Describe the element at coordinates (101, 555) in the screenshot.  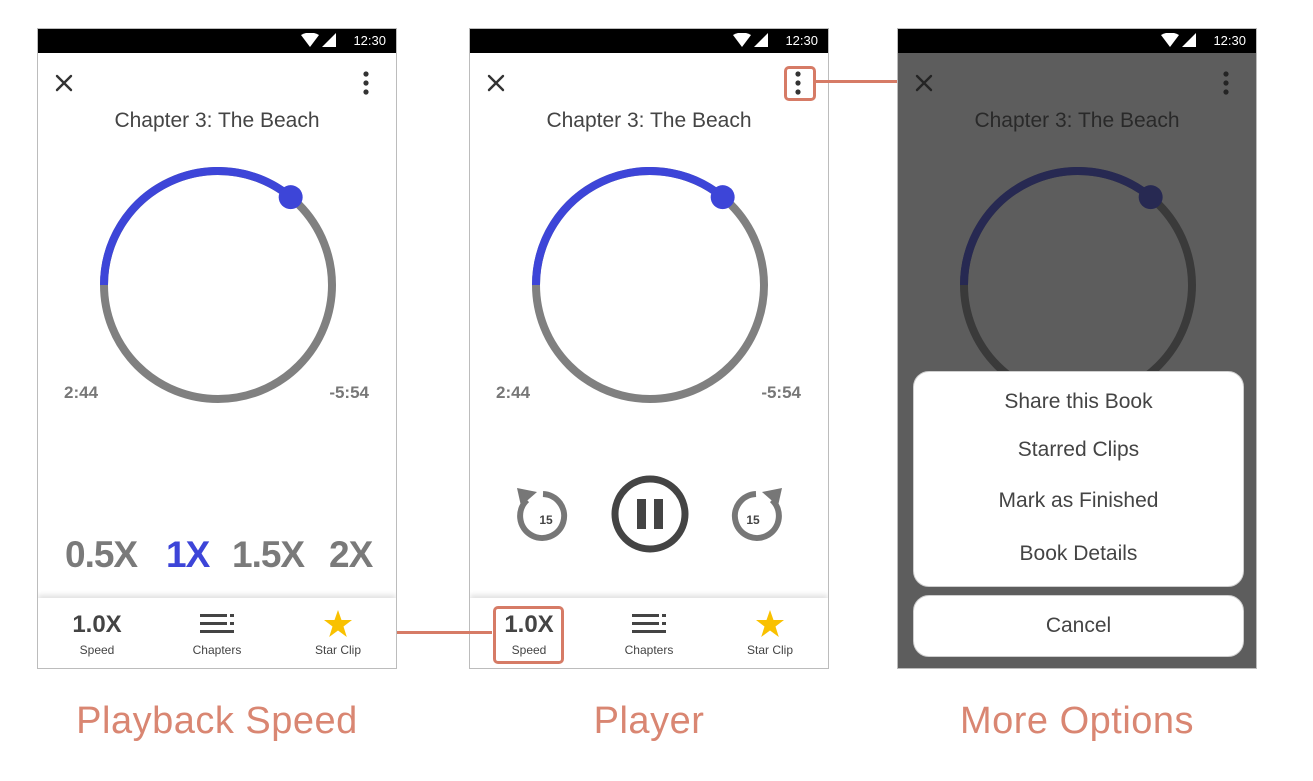
I see `speed-option-0-5x: 0.5X` at that location.